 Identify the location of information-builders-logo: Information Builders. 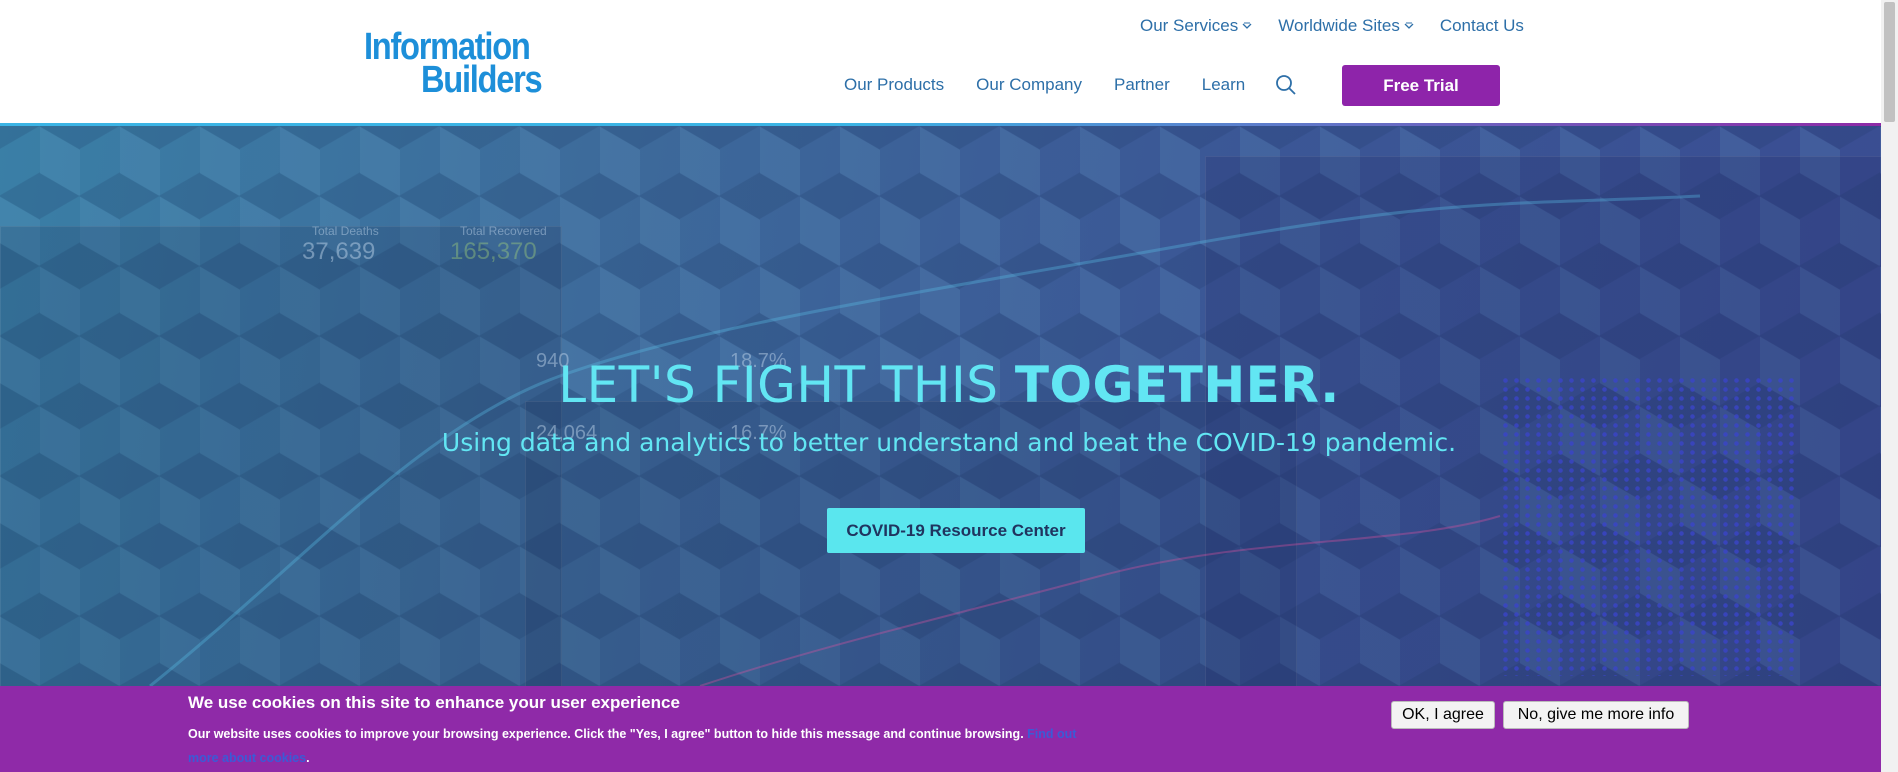
(454, 63).